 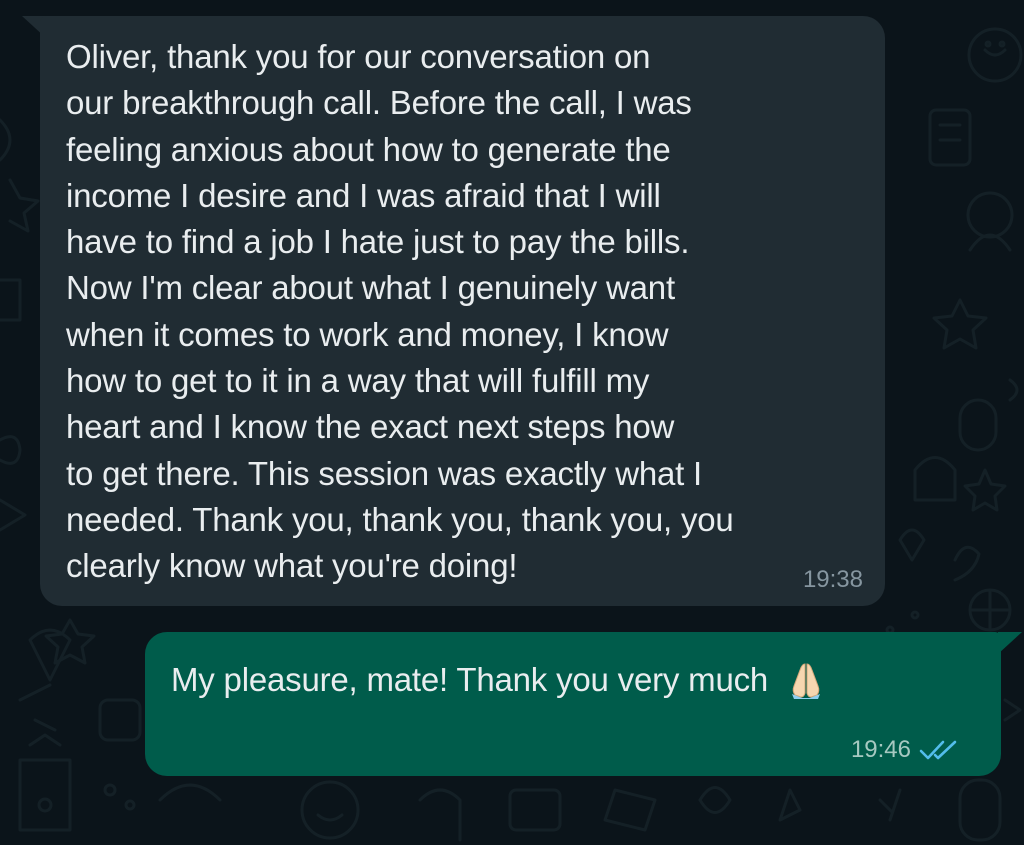 I want to click on outgoing-message-time: 19:46, so click(x=880, y=749).